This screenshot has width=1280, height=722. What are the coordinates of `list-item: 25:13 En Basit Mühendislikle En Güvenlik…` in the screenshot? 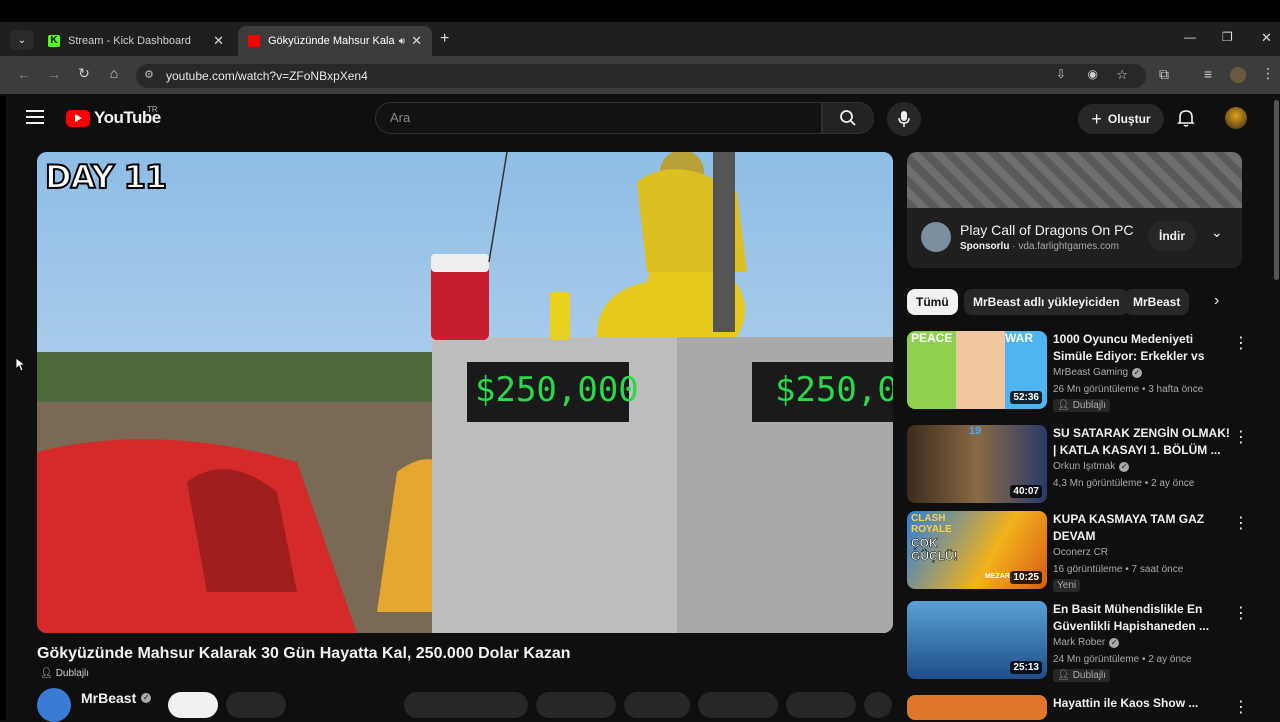 It's located at (1087, 641).